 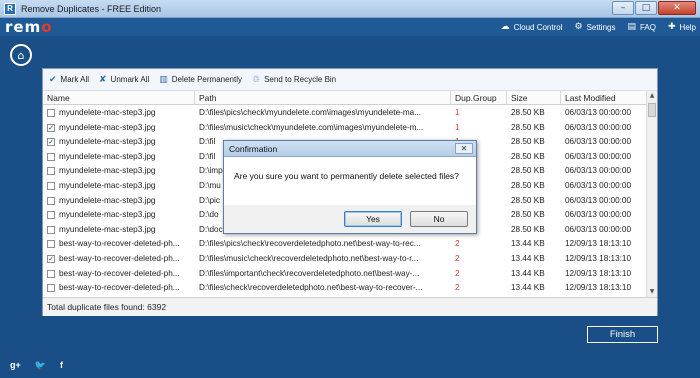 What do you see at coordinates (578, 27) in the screenshot?
I see `gear-icon: ⚙` at bounding box center [578, 27].